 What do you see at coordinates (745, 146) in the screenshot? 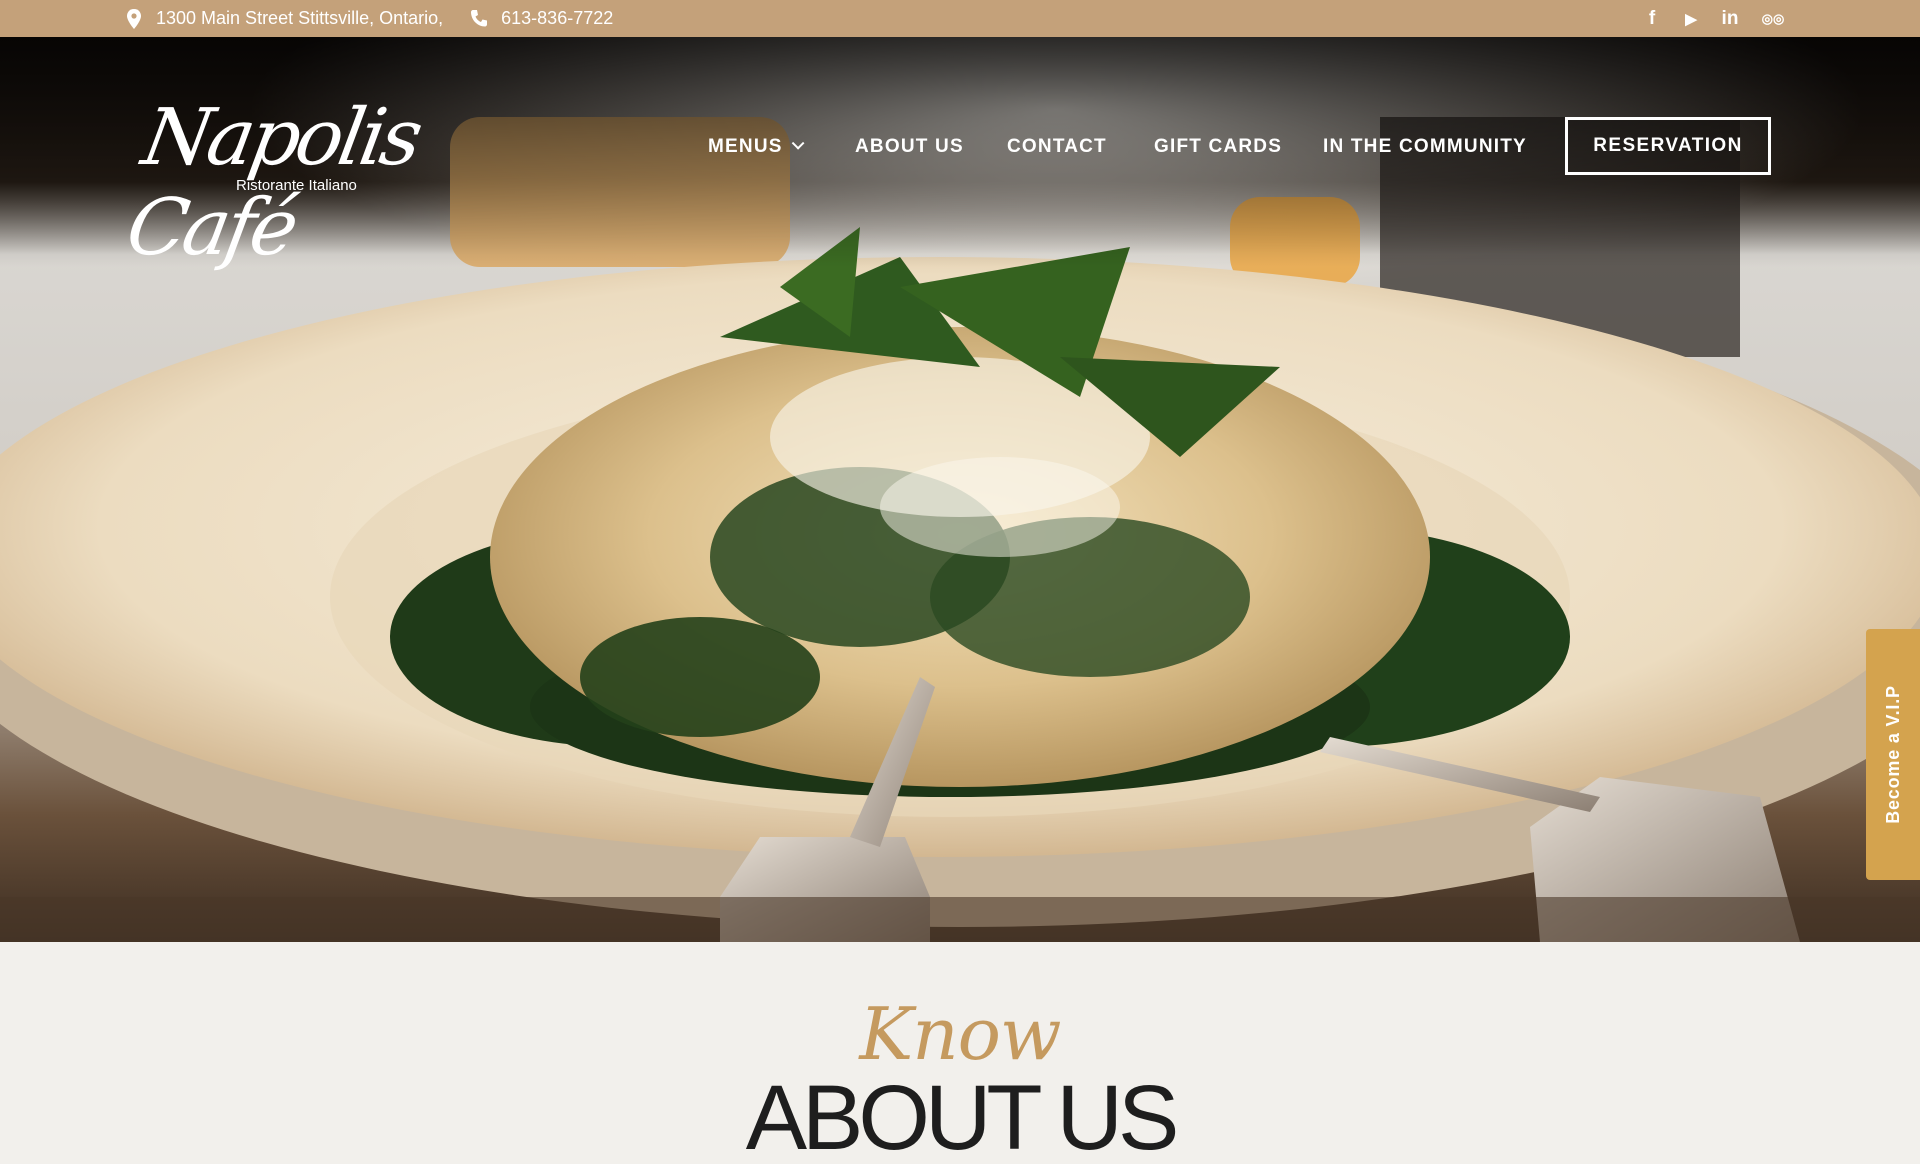
I see `nav-menus-label: MENUS` at bounding box center [745, 146].